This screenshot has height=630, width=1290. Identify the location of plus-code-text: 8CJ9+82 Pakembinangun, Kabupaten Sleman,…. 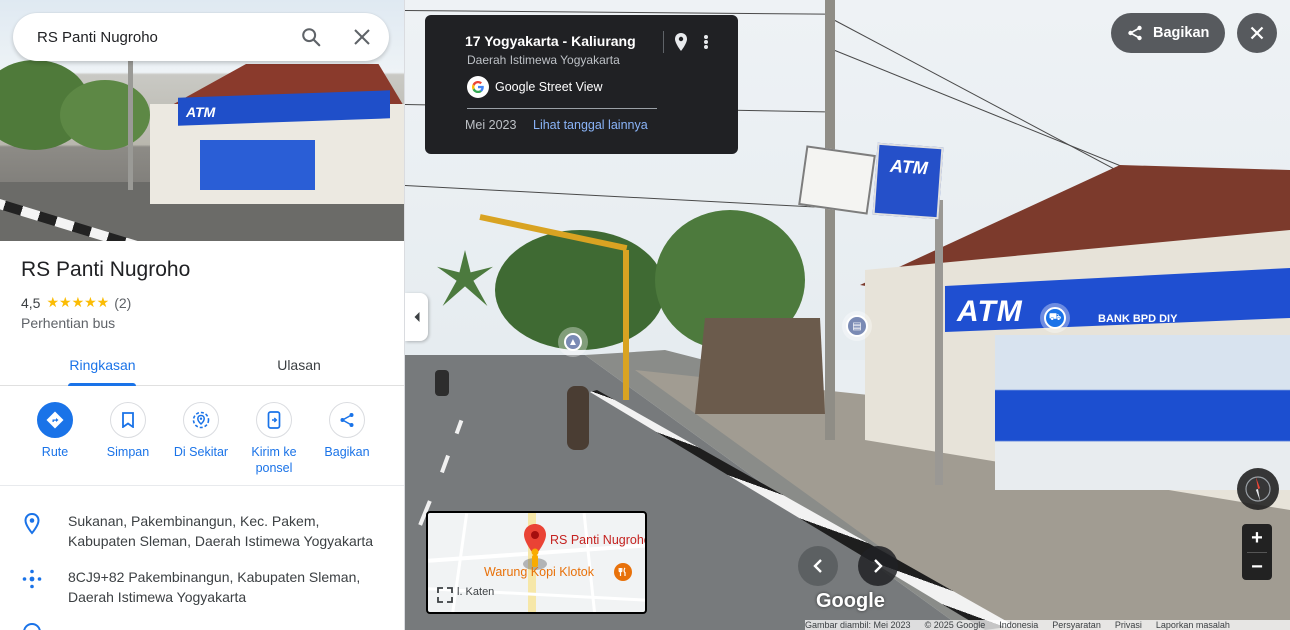
(214, 587).